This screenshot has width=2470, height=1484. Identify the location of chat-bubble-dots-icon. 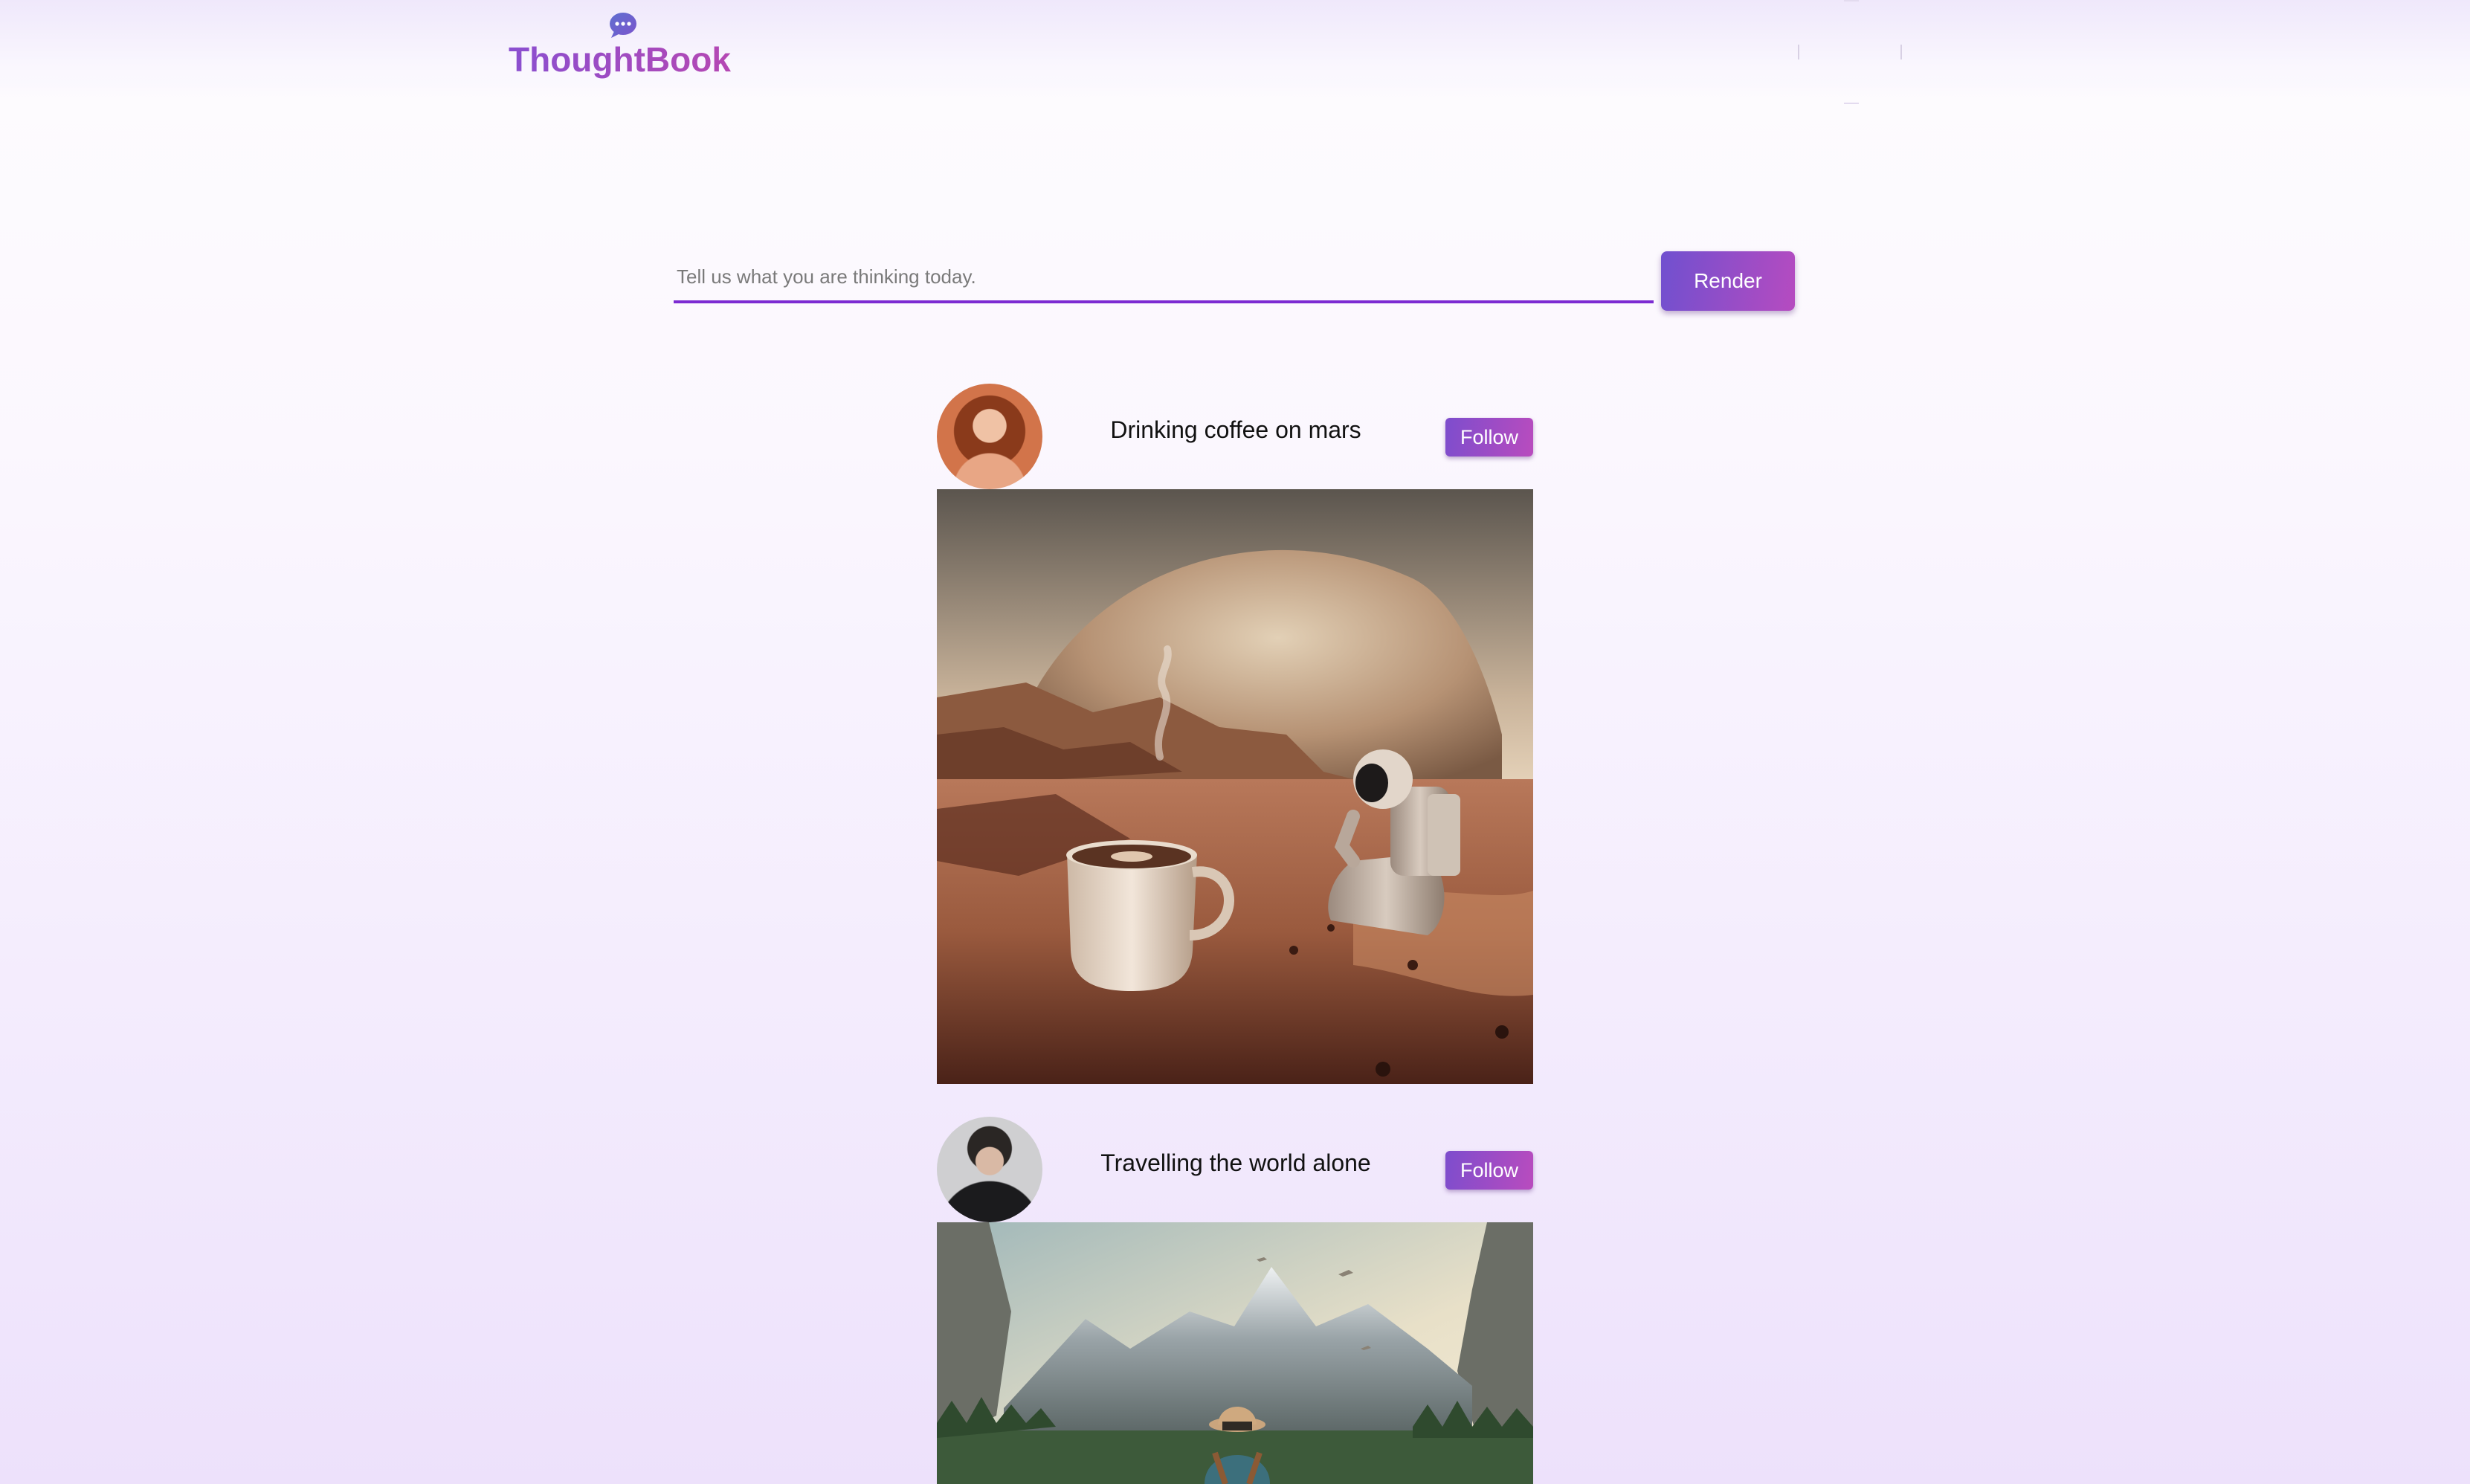
(623, 25).